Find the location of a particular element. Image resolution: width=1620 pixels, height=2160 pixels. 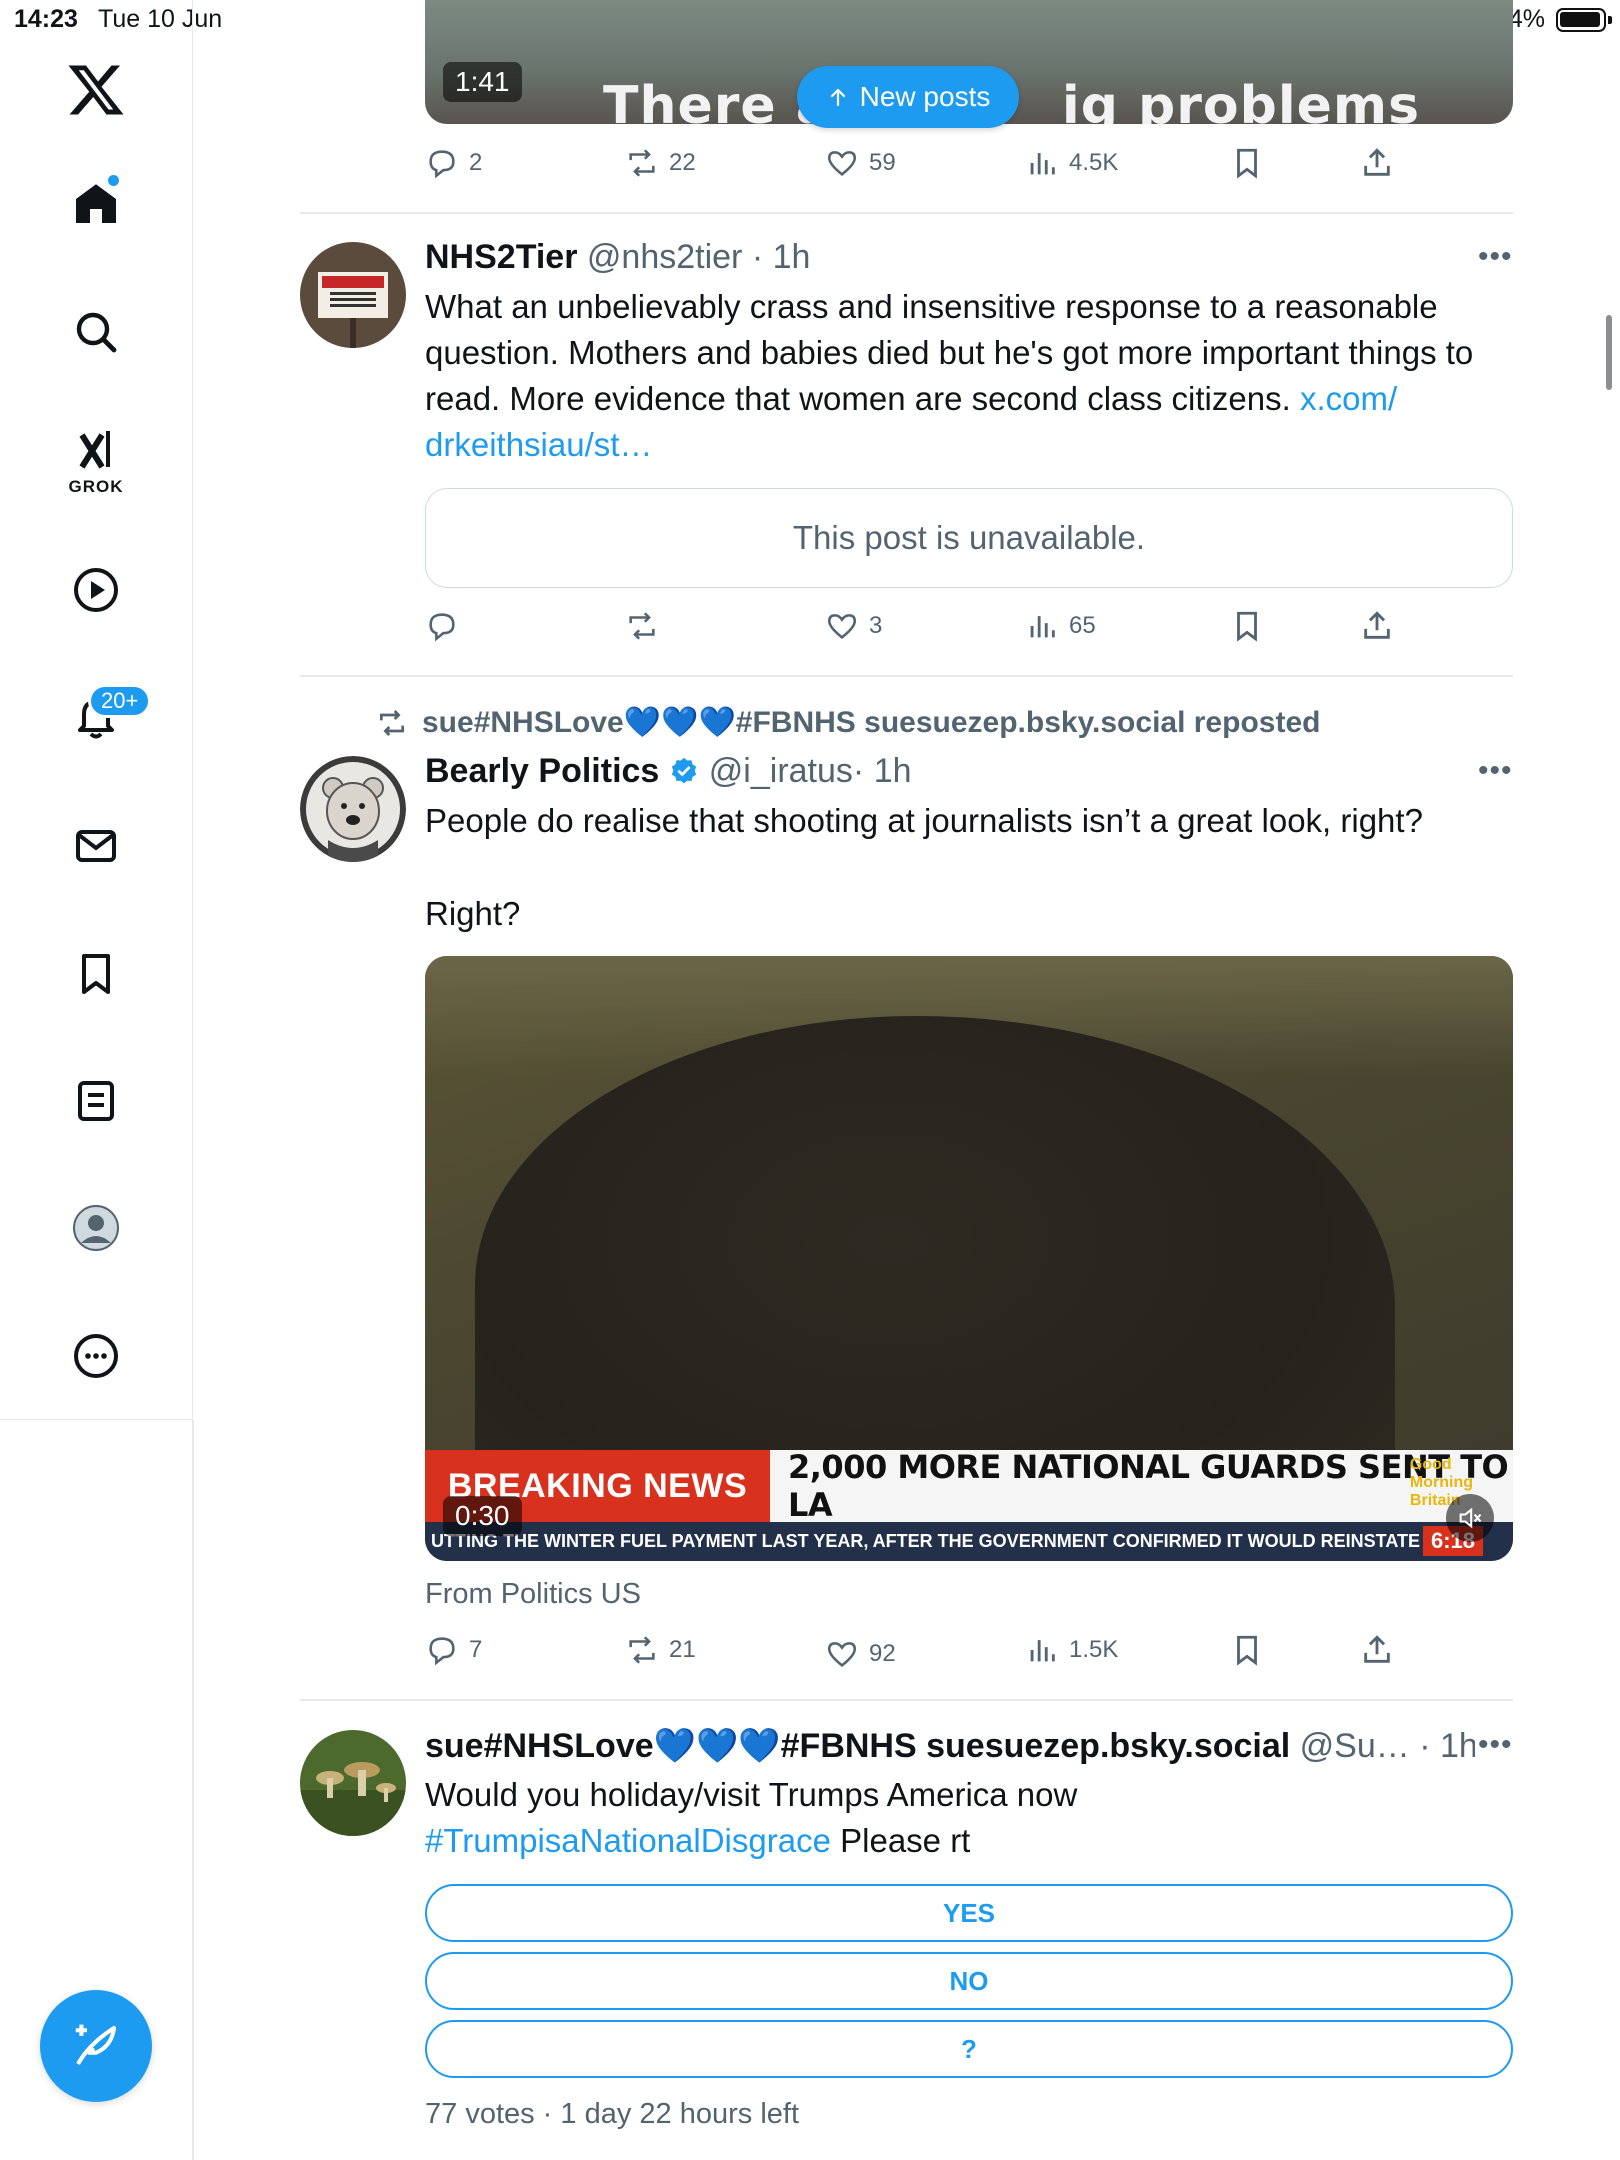

video-duration: 0:30 is located at coordinates (482, 1516).